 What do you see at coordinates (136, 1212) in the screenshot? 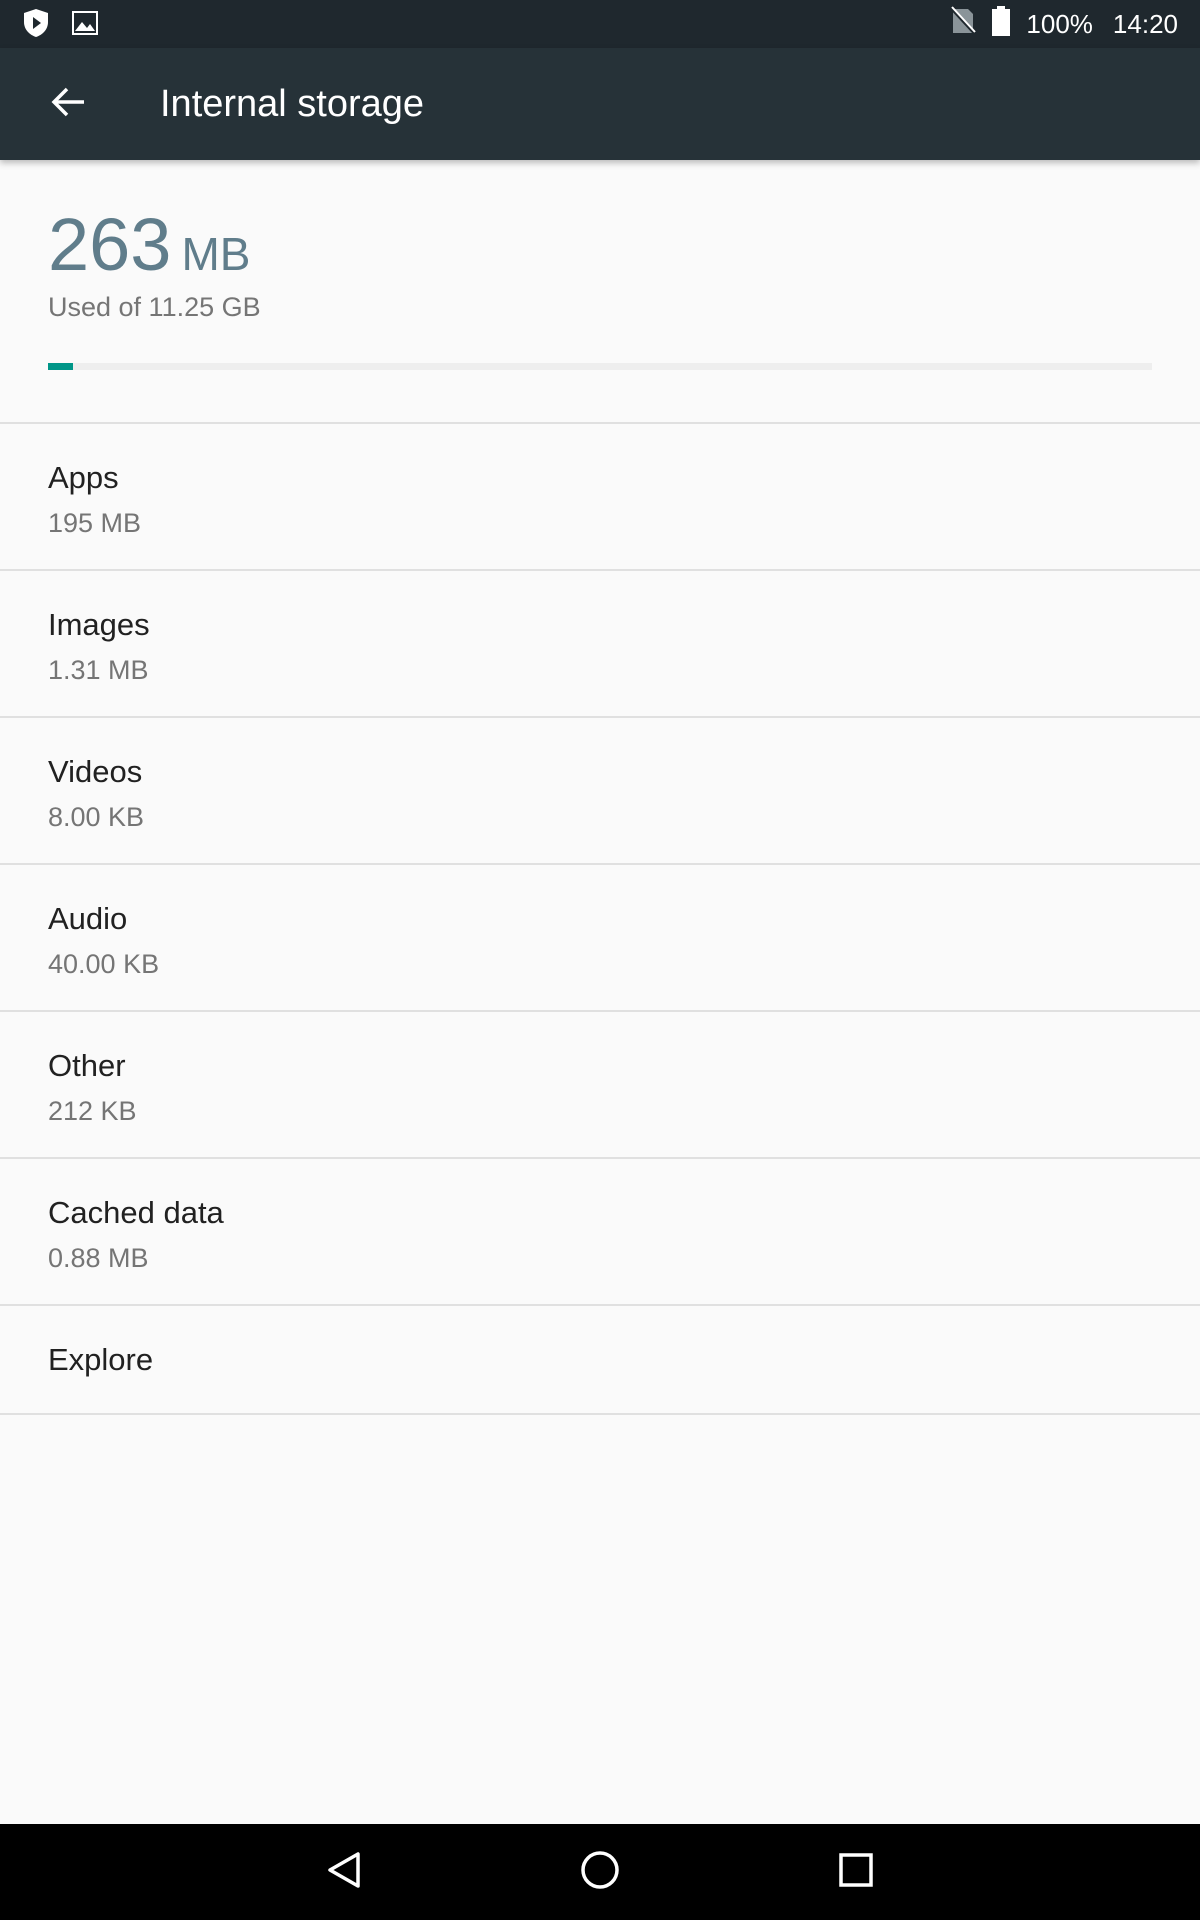
I see `category-label: Cached data` at bounding box center [136, 1212].